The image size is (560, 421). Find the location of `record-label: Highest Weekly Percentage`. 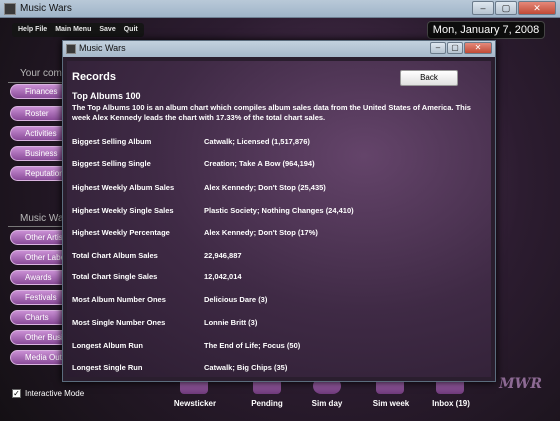

record-label: Highest Weekly Percentage is located at coordinates (121, 232).